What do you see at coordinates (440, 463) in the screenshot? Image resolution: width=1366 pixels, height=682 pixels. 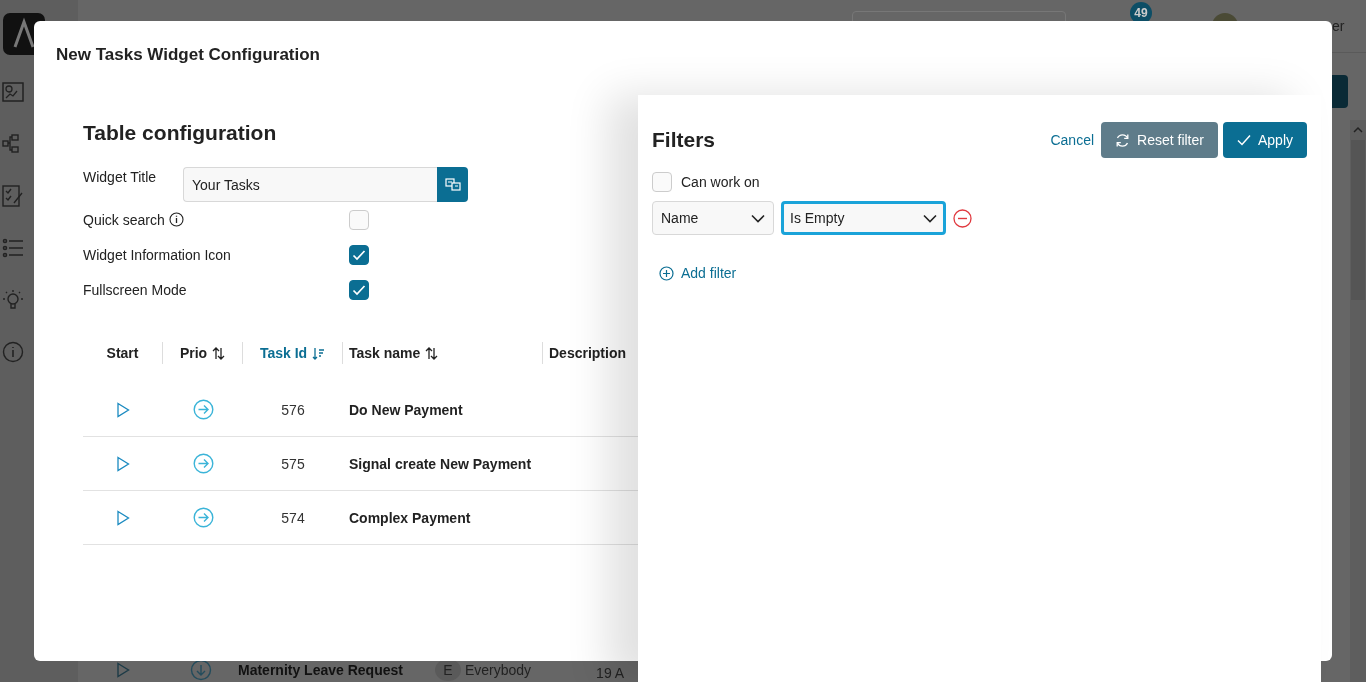 I see `task-name: Signal create New Payment` at bounding box center [440, 463].